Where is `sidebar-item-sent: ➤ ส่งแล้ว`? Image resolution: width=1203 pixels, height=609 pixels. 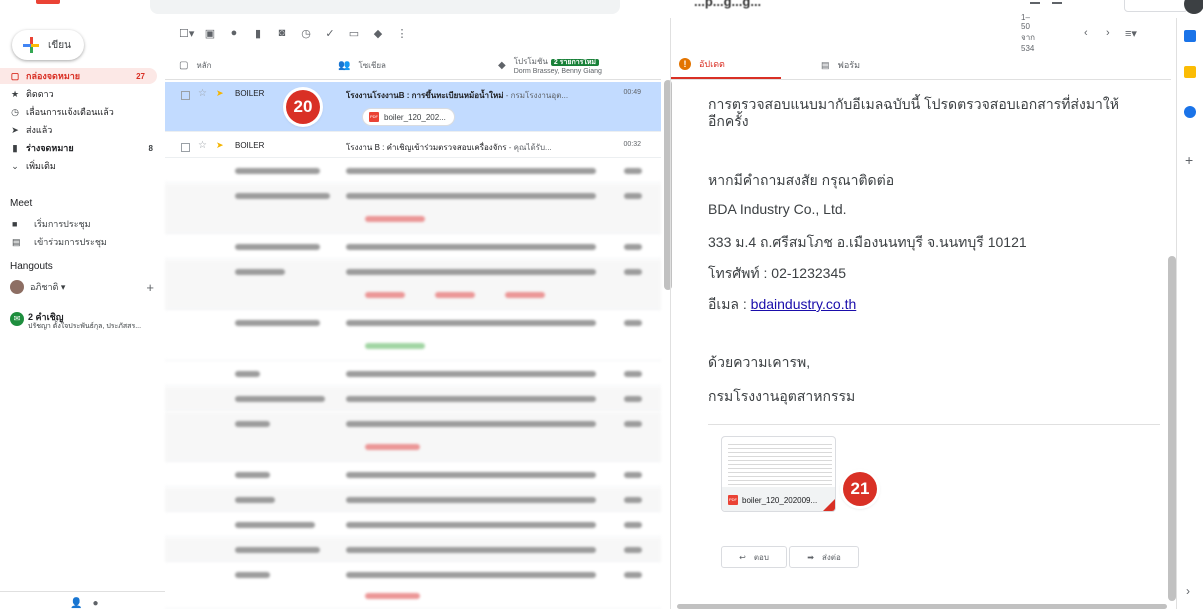 sidebar-item-sent: ➤ ส่งแล้ว is located at coordinates (82, 130).